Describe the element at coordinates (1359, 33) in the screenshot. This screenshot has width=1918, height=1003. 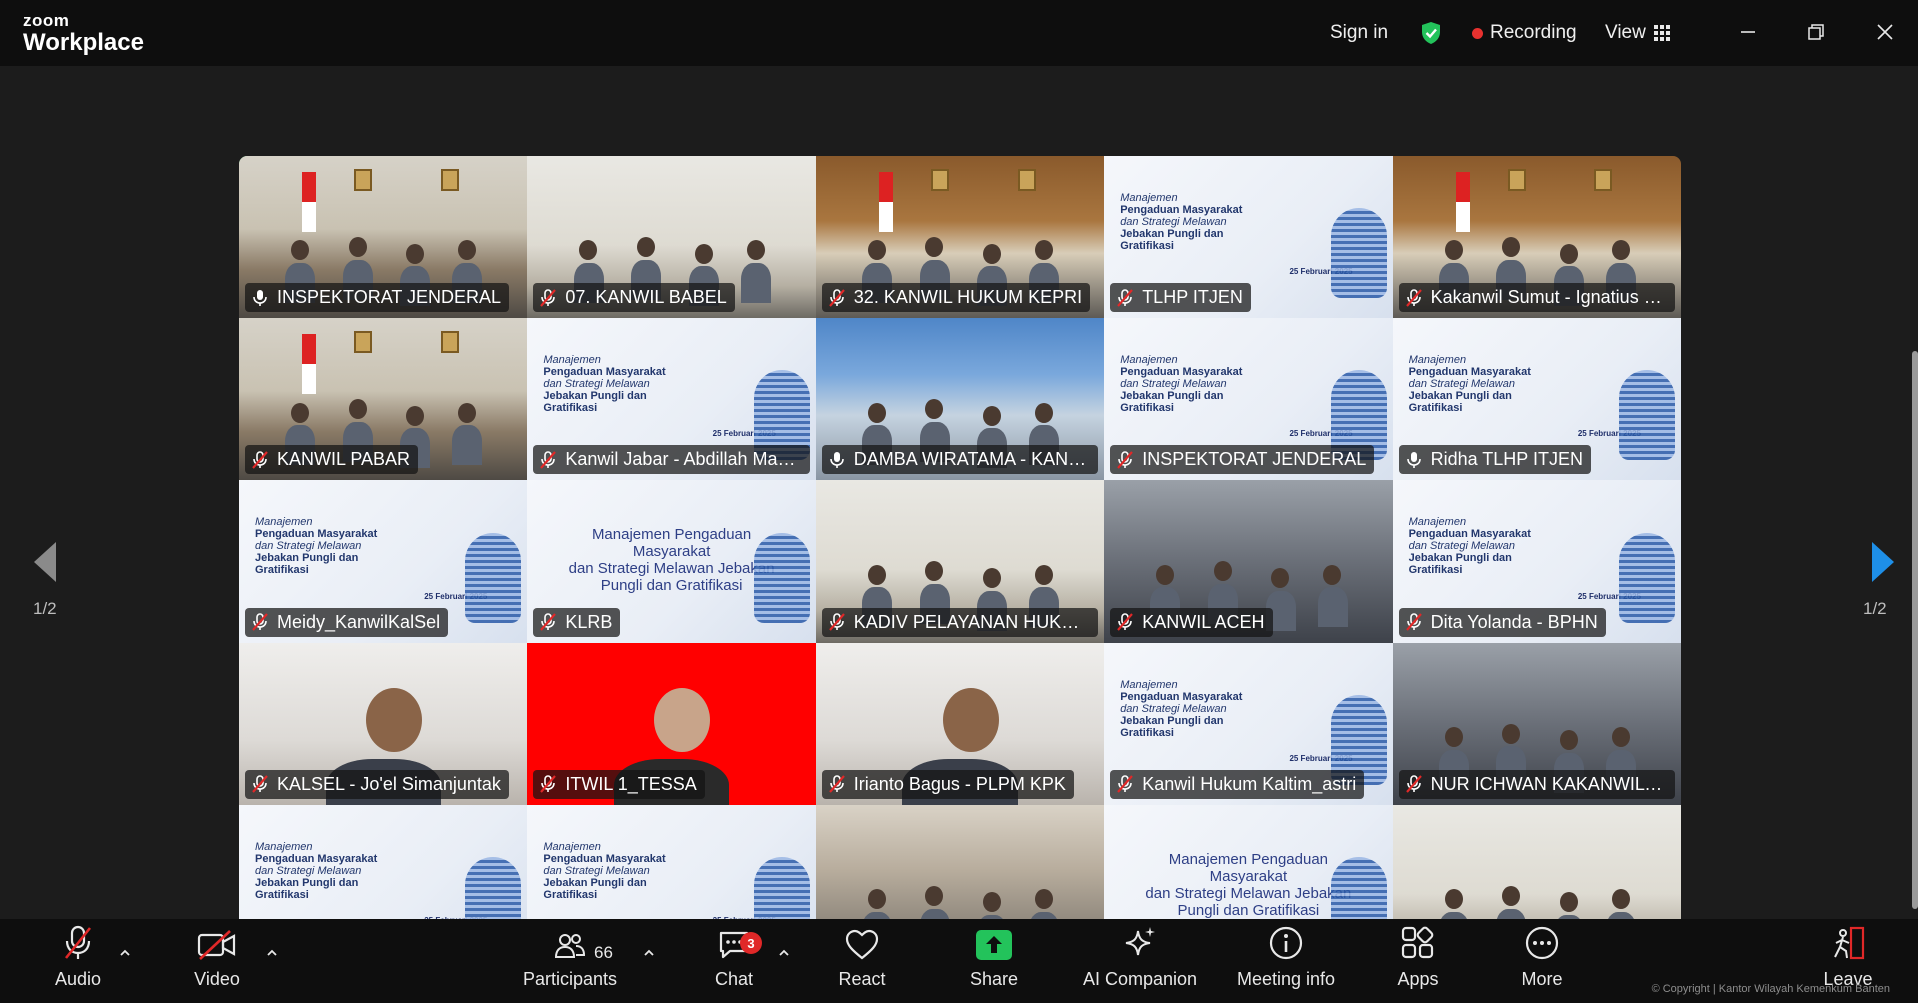
I see `sign-in-button: Sign in` at that location.